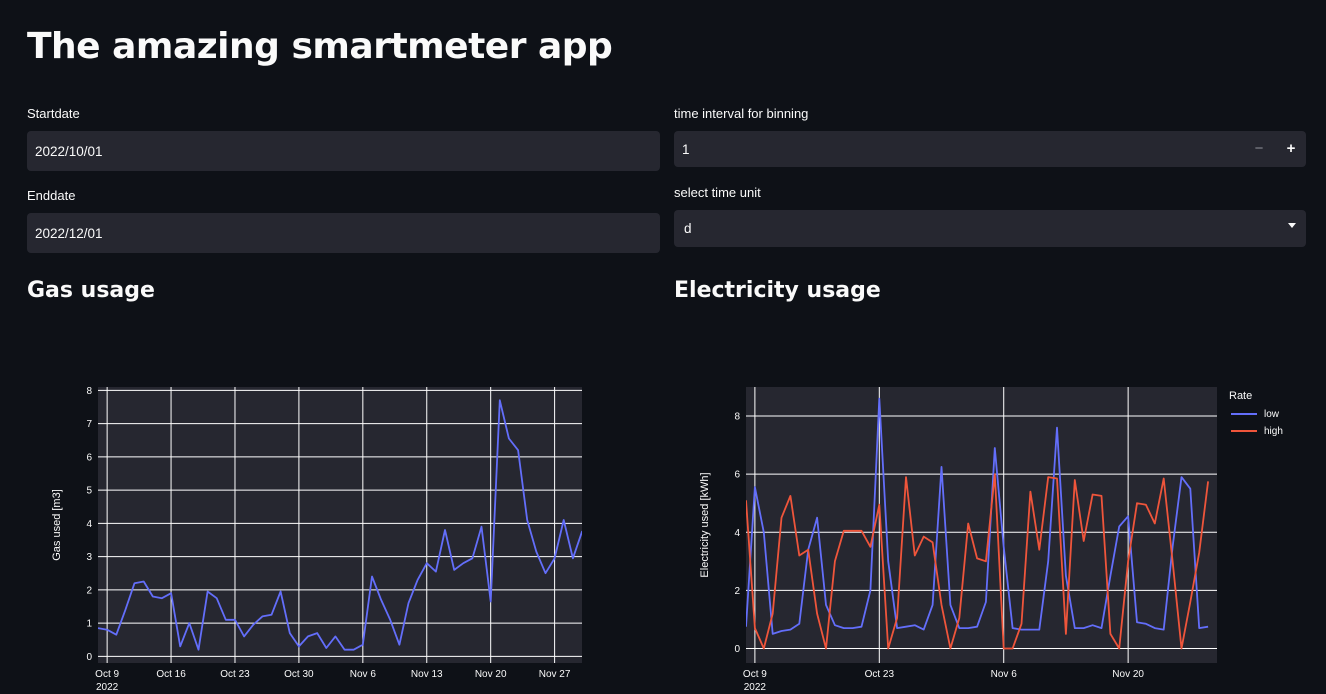 This screenshot has height=694, width=1326. I want to click on y-tick-label: 7, so click(89, 424).